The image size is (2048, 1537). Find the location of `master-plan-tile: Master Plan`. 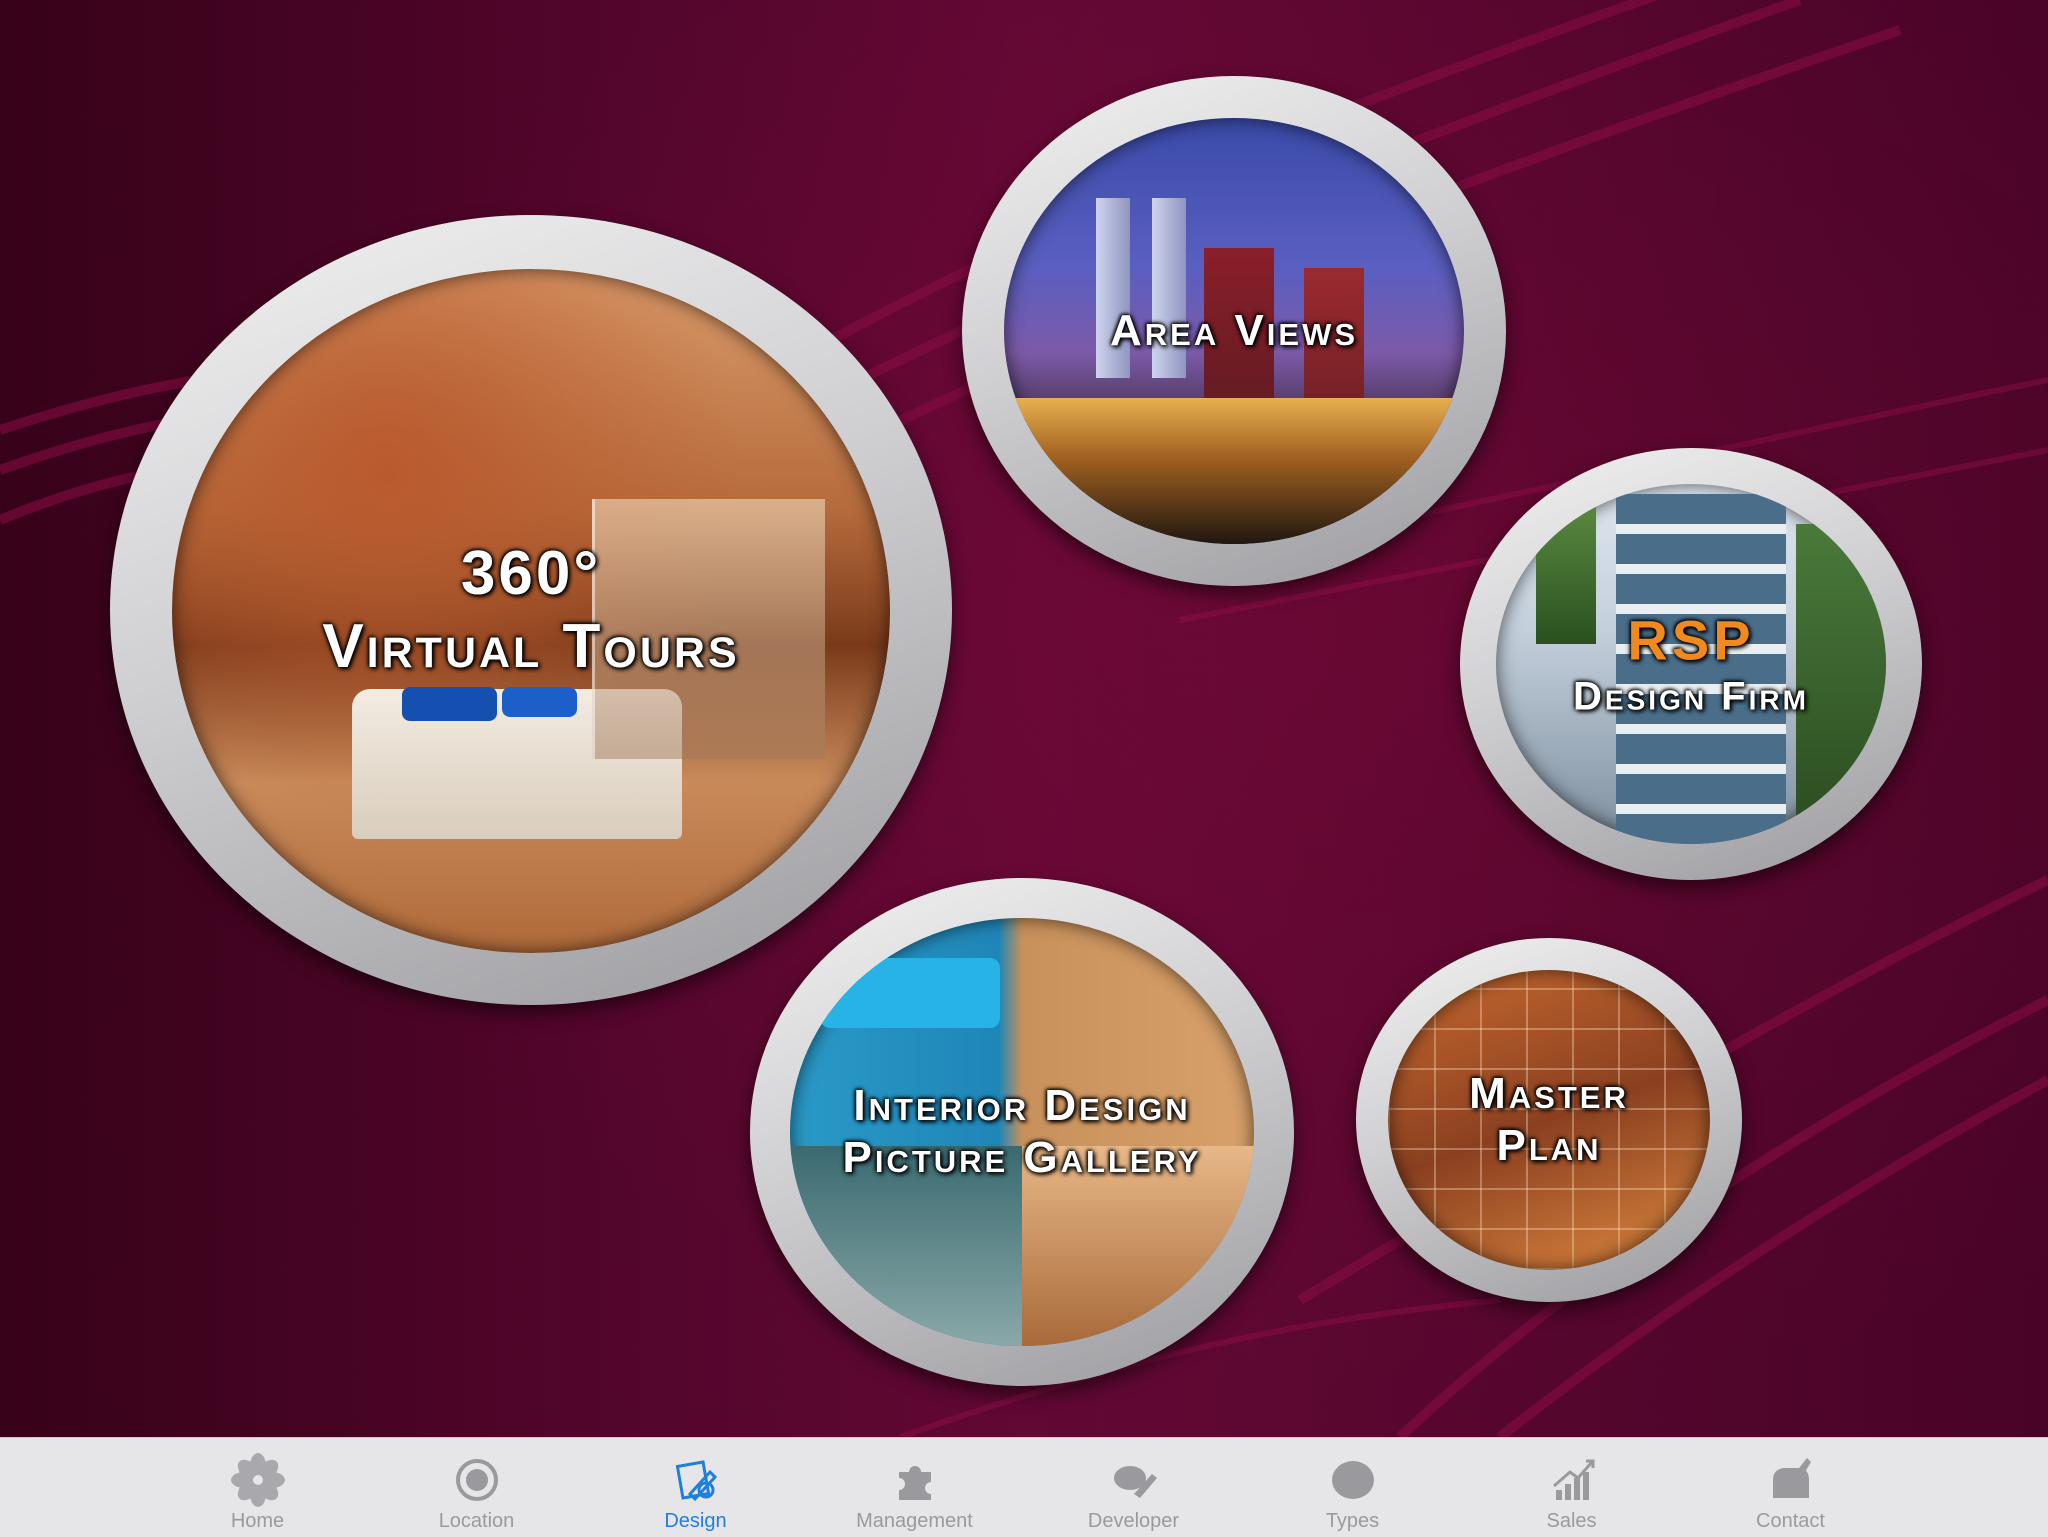

master-plan-tile: Master Plan is located at coordinates (1549, 1120).